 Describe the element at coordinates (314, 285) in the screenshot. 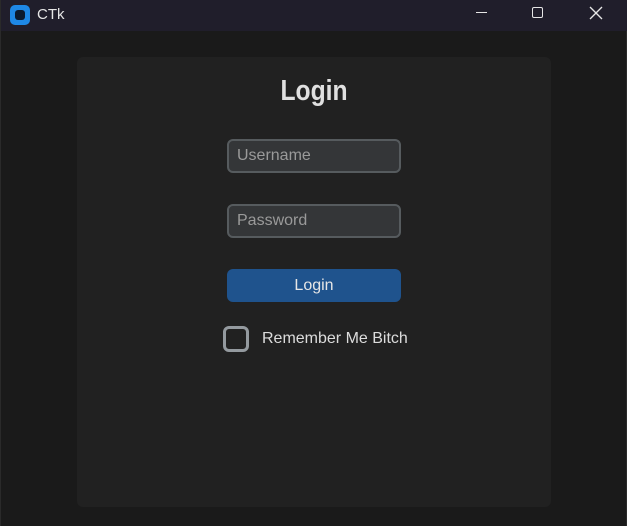

I see `login-button: Login` at that location.